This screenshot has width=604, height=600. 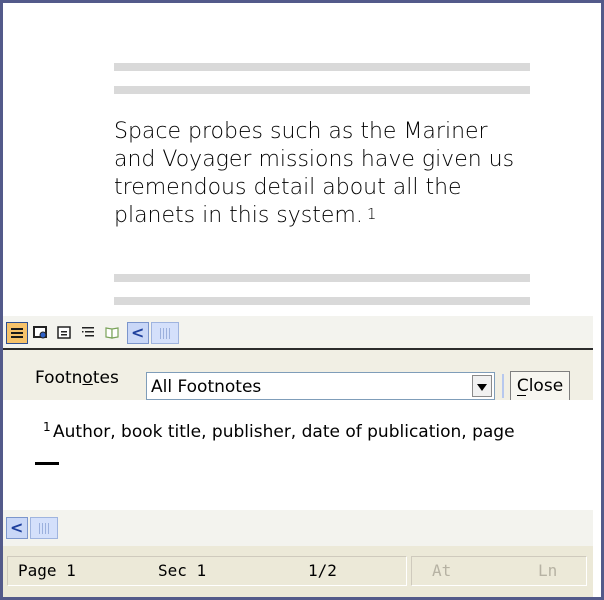 I want to click on close-button-label: Close, so click(x=540, y=386).